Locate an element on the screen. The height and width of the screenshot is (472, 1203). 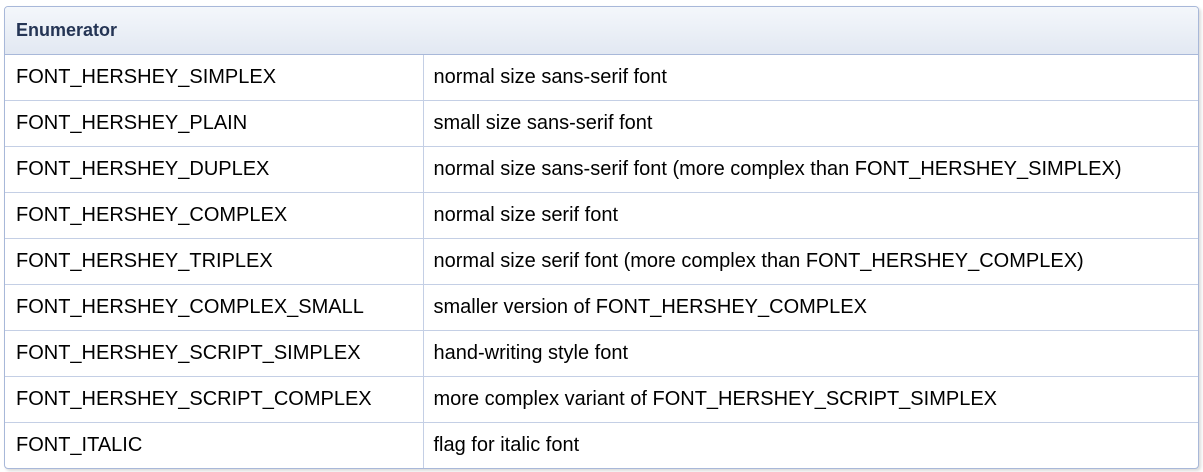
enum-name-cell: FONT_HERSHEY_PLAIN is located at coordinates (214, 123).